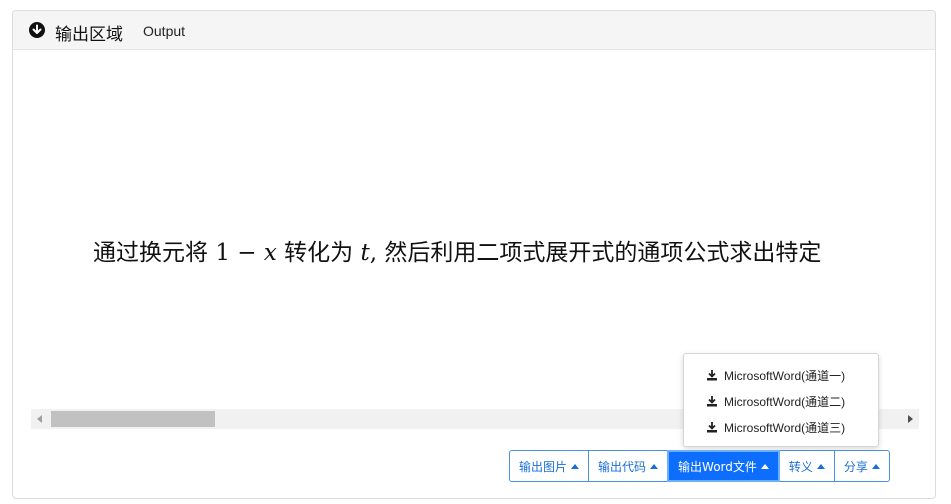 This screenshot has height=504, width=951. I want to click on export-word-button: 输出Word文件, so click(723, 466).